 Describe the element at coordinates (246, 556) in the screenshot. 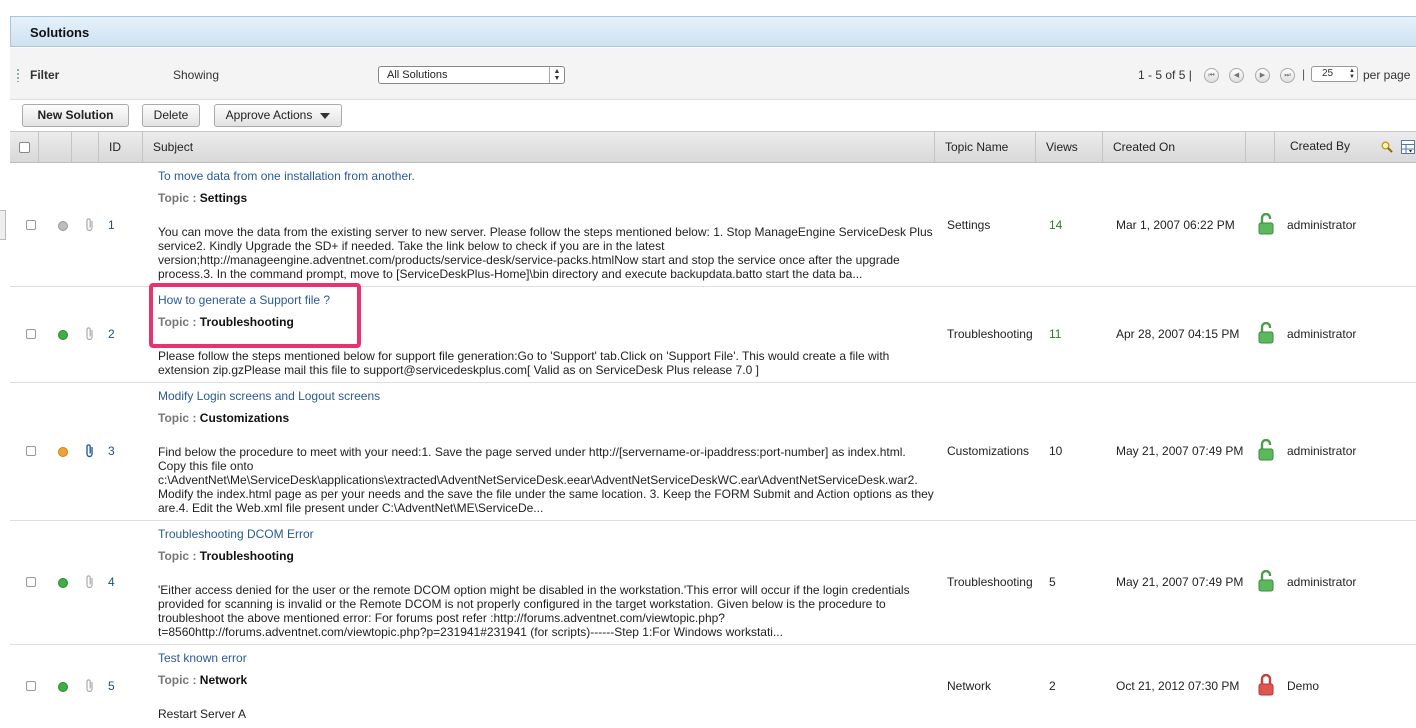

I see `topic-value: Troubleshooting` at that location.